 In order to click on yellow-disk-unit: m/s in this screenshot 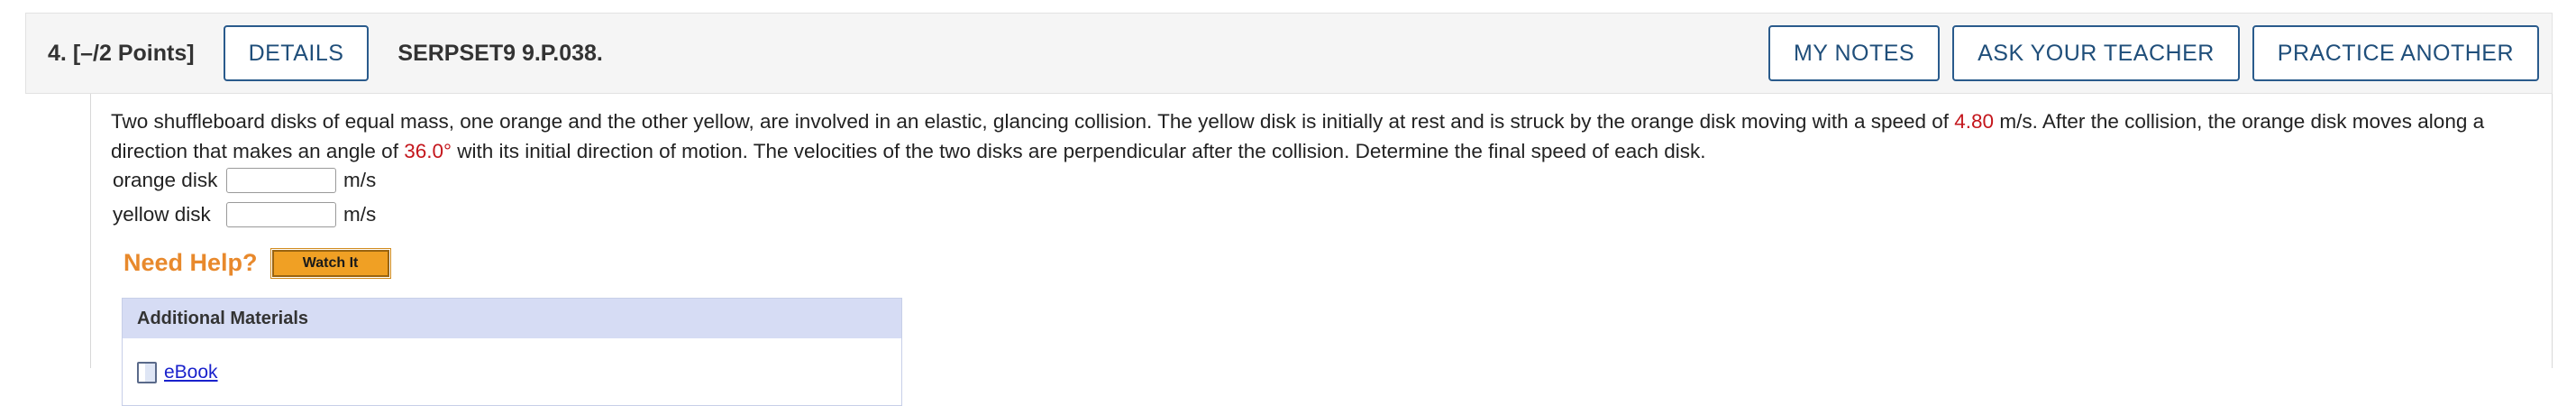, I will do `click(360, 215)`.